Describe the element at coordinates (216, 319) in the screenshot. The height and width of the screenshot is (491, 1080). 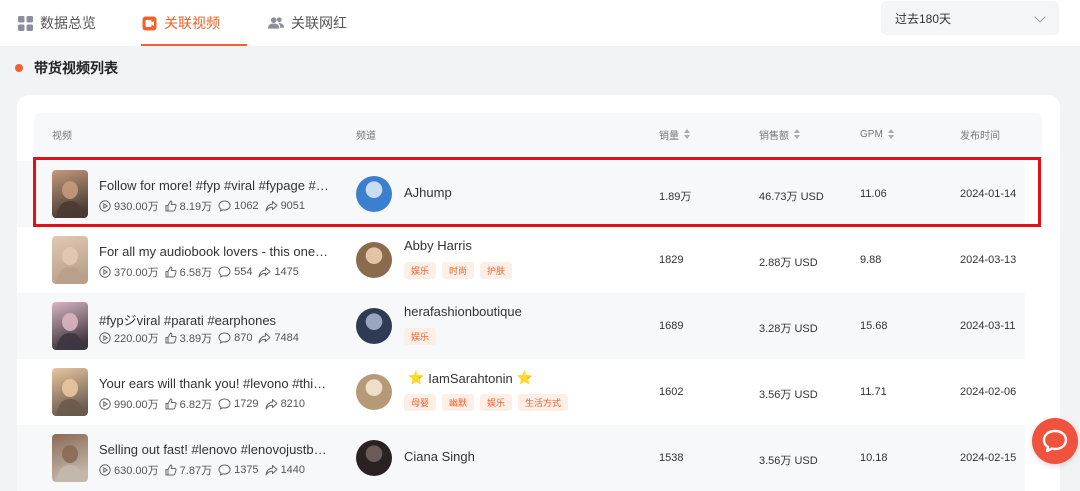
I see `video-title: #fypジviral #parati #earphones` at that location.